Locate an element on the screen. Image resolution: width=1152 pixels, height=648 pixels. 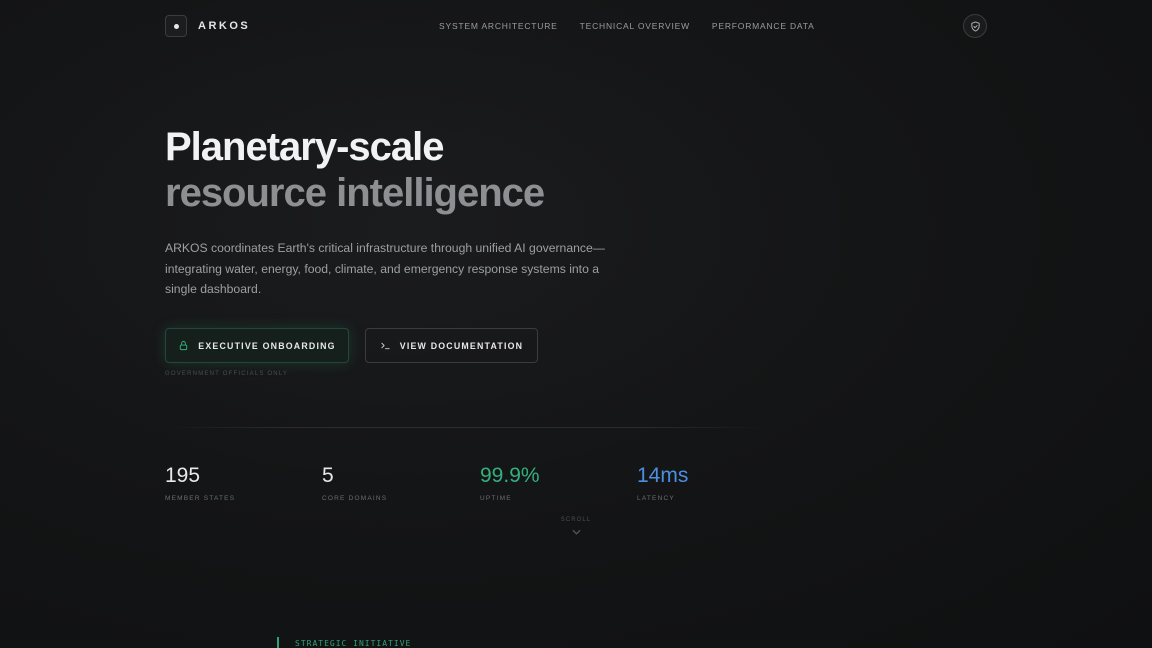
security-button is located at coordinates (975, 26).